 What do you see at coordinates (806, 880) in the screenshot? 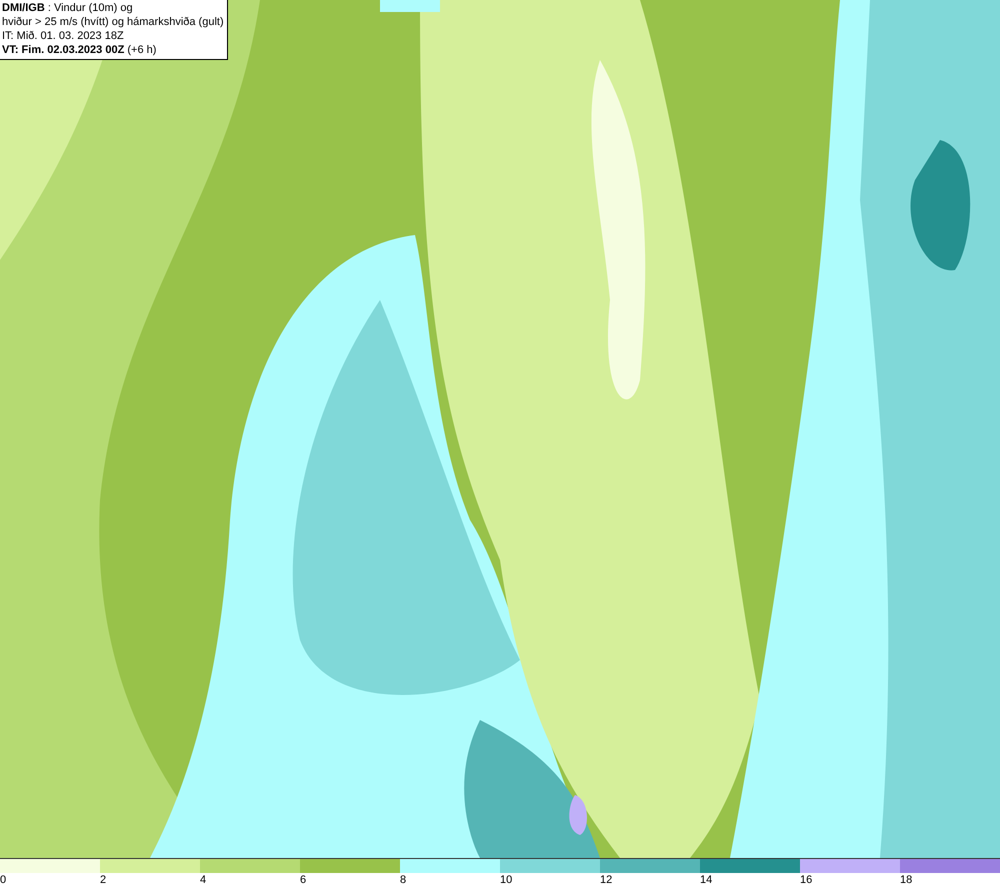
I see `tick-label: 16` at bounding box center [806, 880].